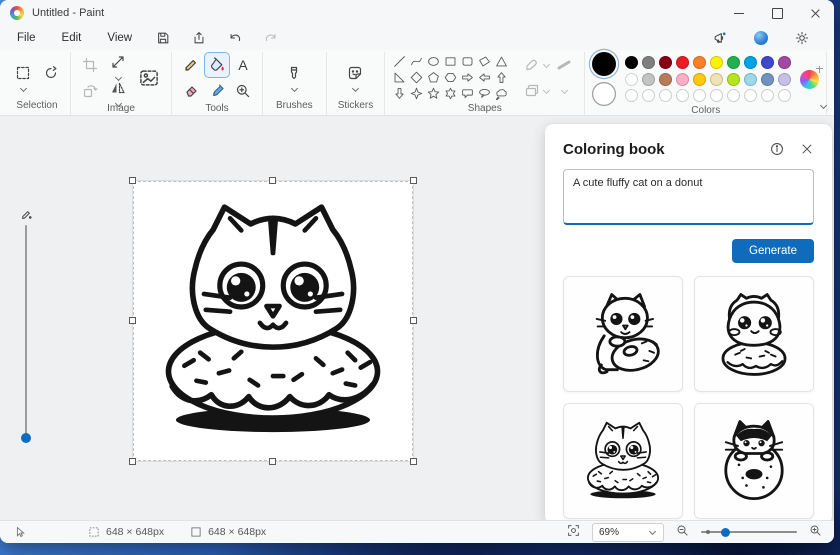  What do you see at coordinates (564, 91) in the screenshot?
I see `stroke-dropdown-chevron-icon` at bounding box center [564, 91].